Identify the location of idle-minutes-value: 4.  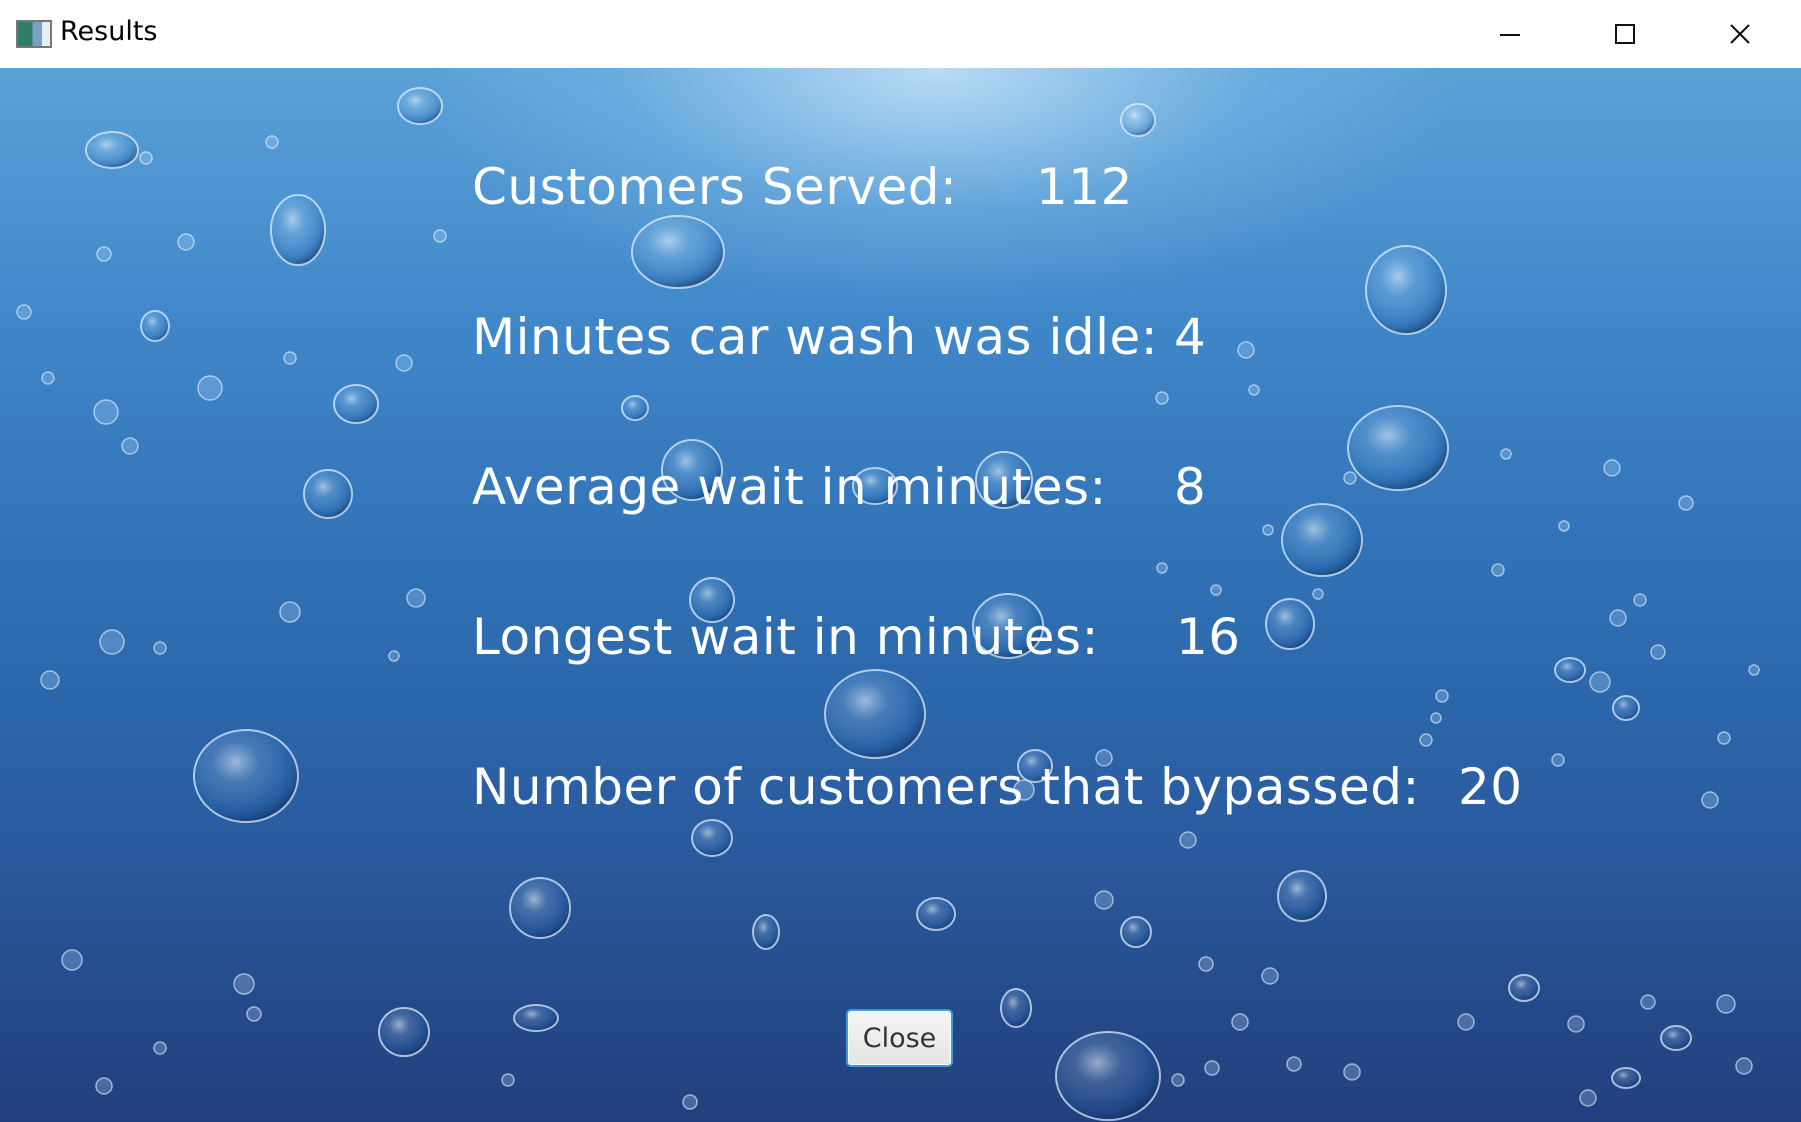
(1190, 337).